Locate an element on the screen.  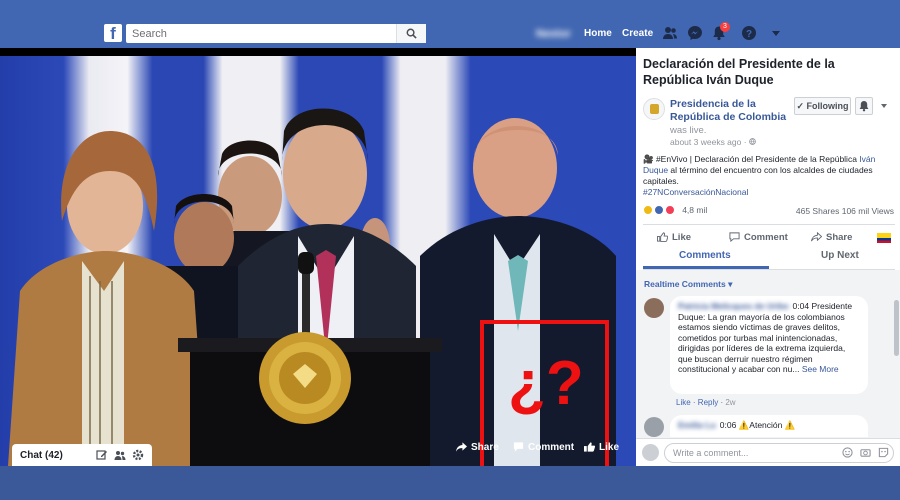
comment-bubble: Emilia Lu 0:06 ⚠️Atención ⚠️ is located at coordinates (769, 426).